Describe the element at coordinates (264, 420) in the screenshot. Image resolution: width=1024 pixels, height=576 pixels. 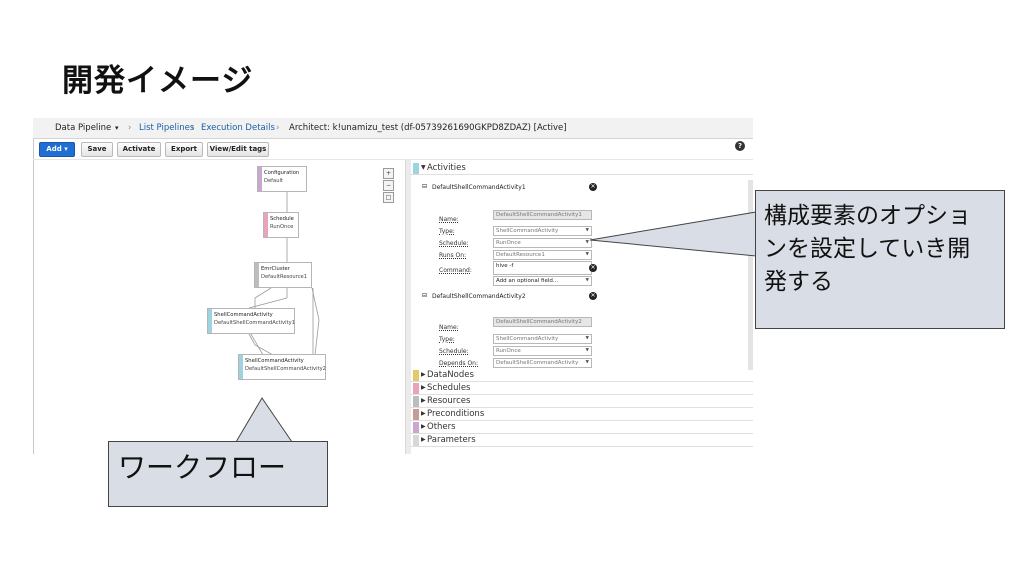
I see `workflow-callout-pointer` at that location.